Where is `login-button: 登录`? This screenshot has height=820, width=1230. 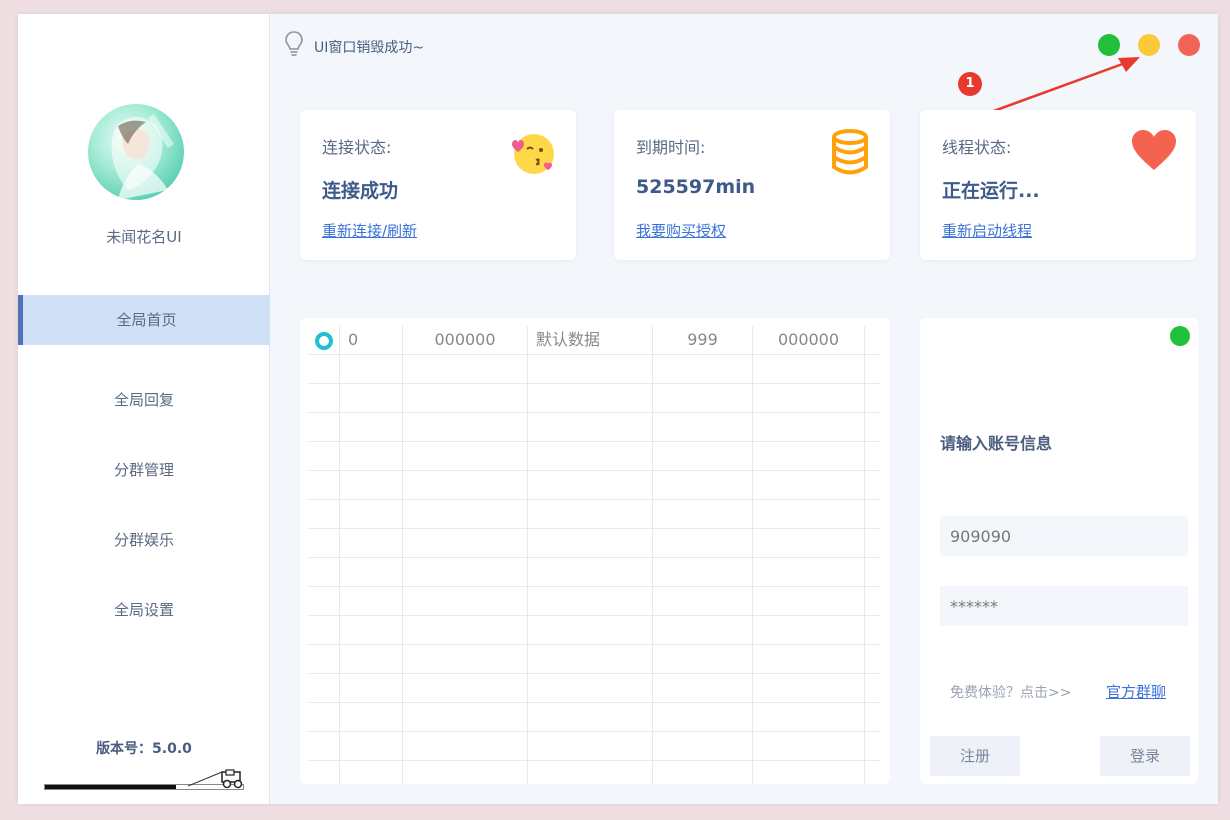 login-button: 登录 is located at coordinates (1145, 756).